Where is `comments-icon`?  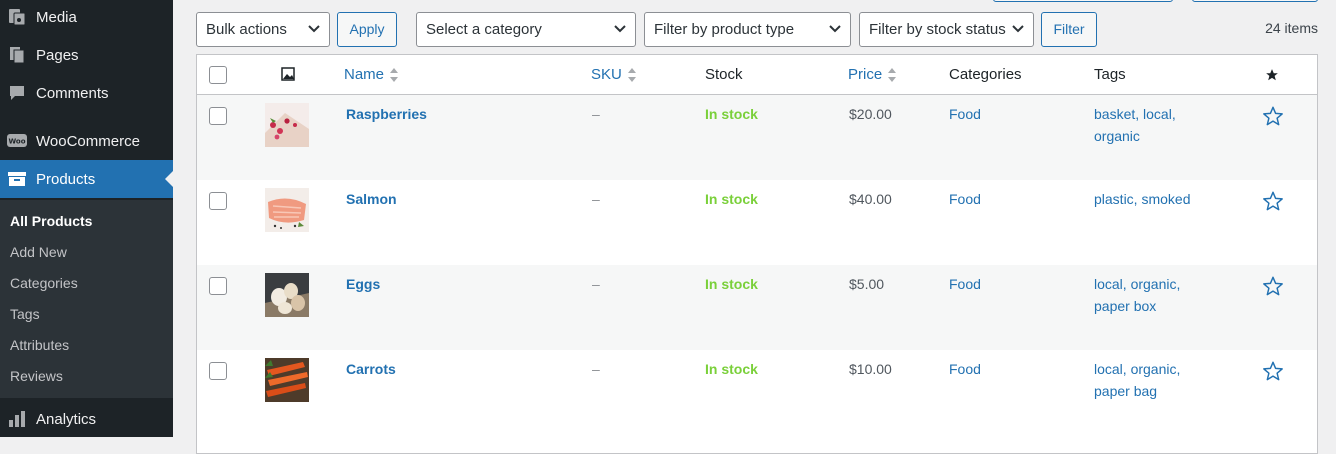
comments-icon is located at coordinates (17, 93).